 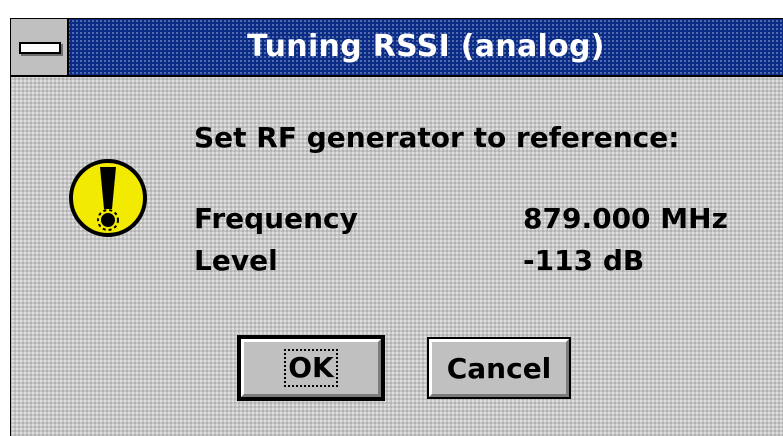 I want to click on frequency-value: 879.000 MHz, so click(x=625, y=218).